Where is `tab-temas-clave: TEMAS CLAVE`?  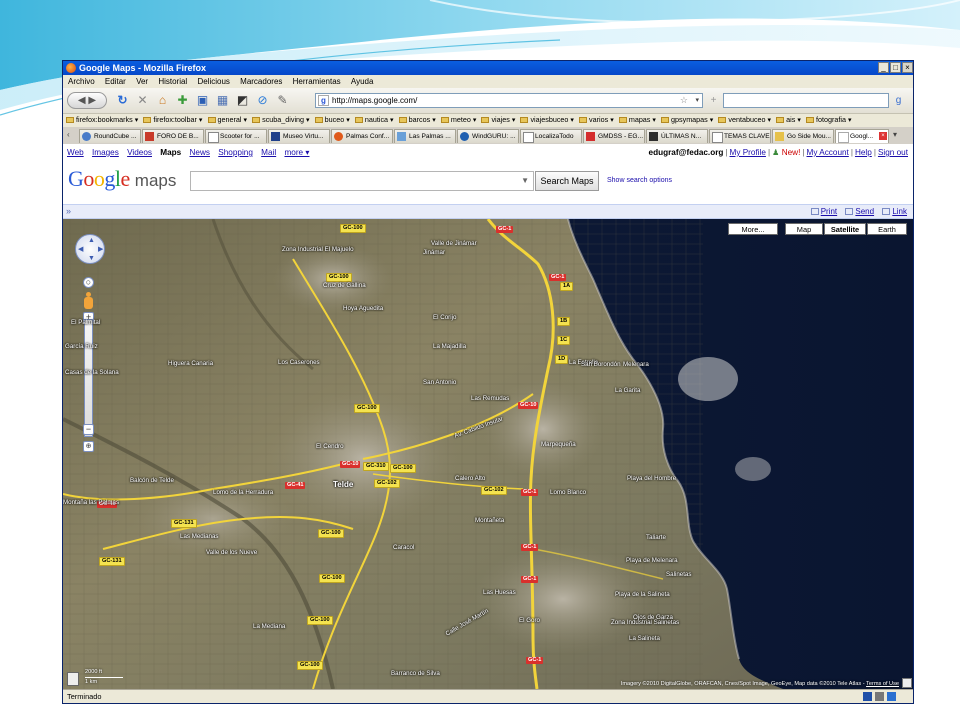 tab-temas-clave: TEMAS CLAVE is located at coordinates (740, 136).